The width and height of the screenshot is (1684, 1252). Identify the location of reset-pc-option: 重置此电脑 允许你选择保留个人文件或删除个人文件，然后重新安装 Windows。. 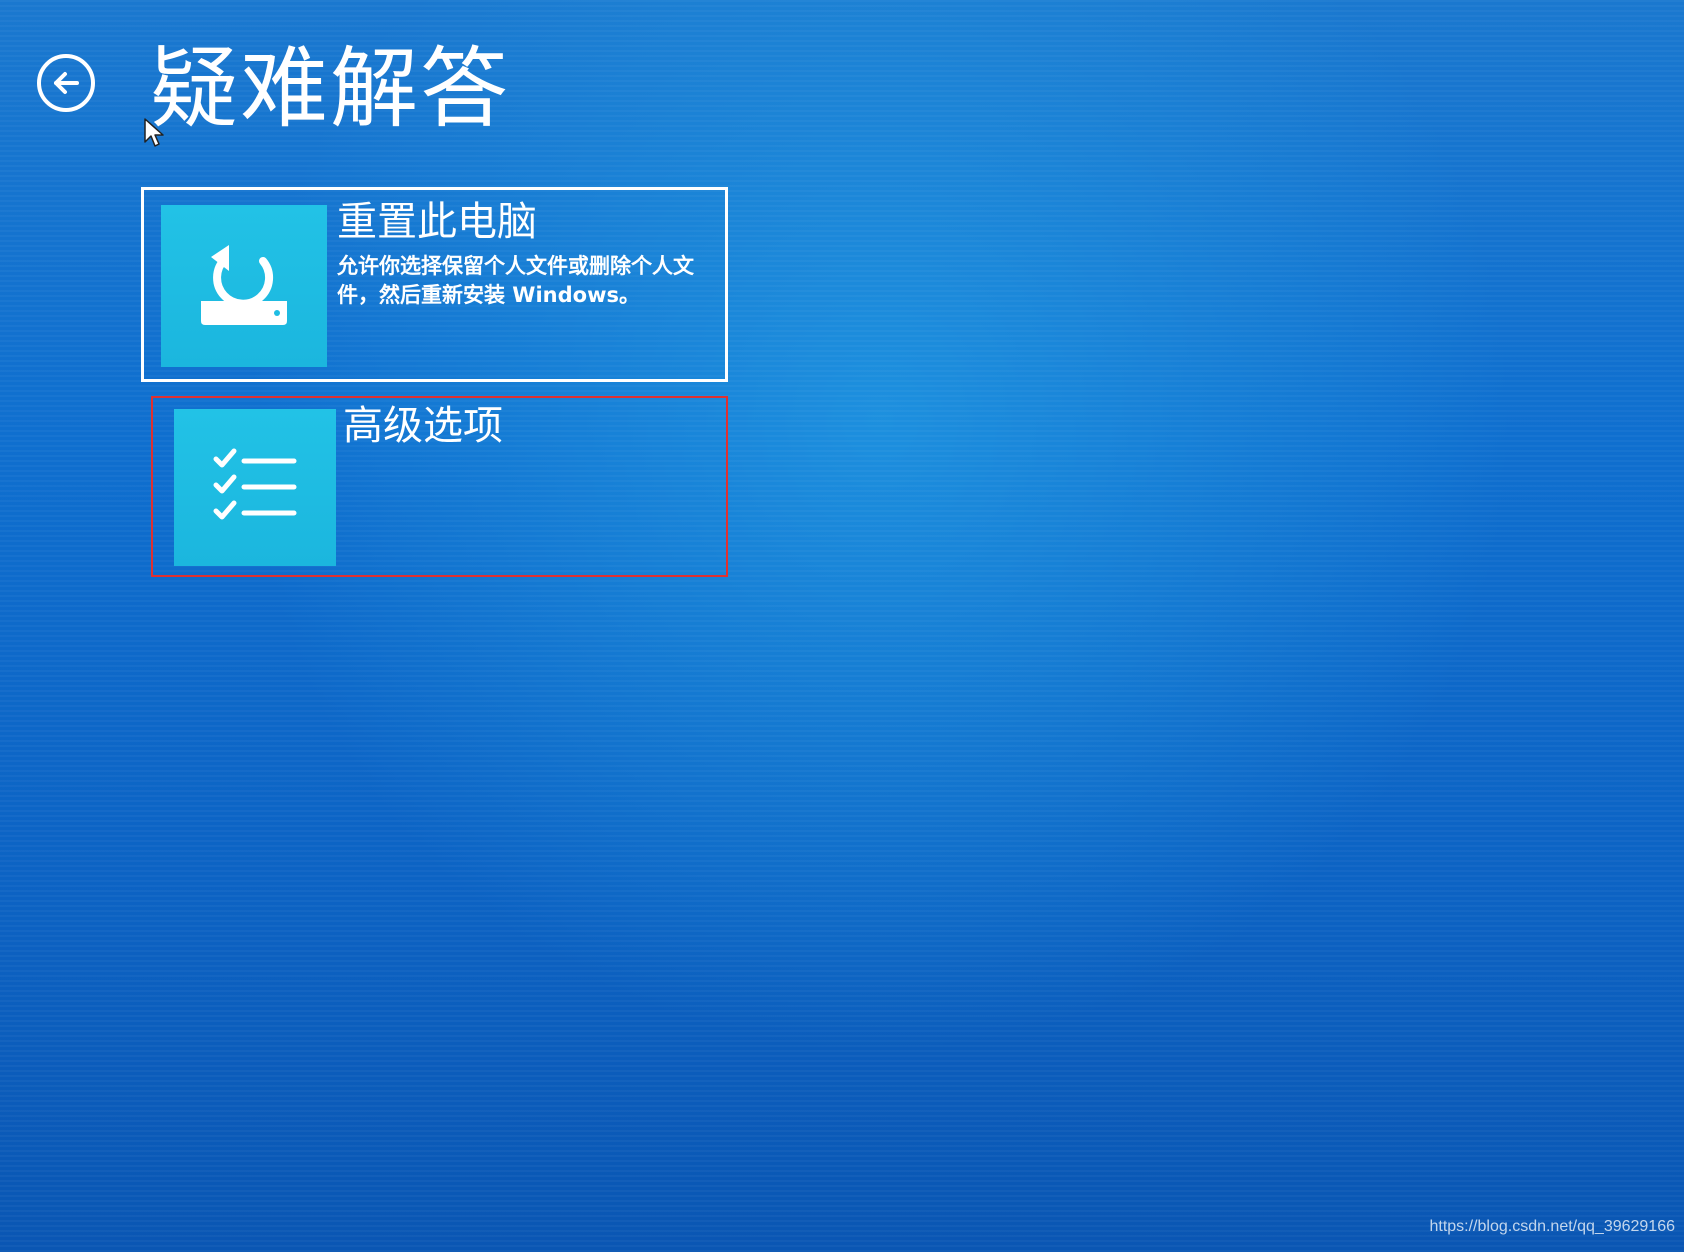
(434, 284).